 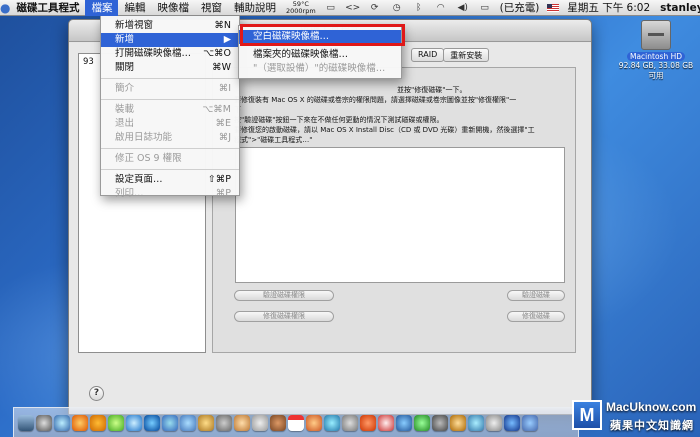 What do you see at coordinates (440, 422) in the screenshot?
I see `activity-monitor-icon` at bounding box center [440, 422].